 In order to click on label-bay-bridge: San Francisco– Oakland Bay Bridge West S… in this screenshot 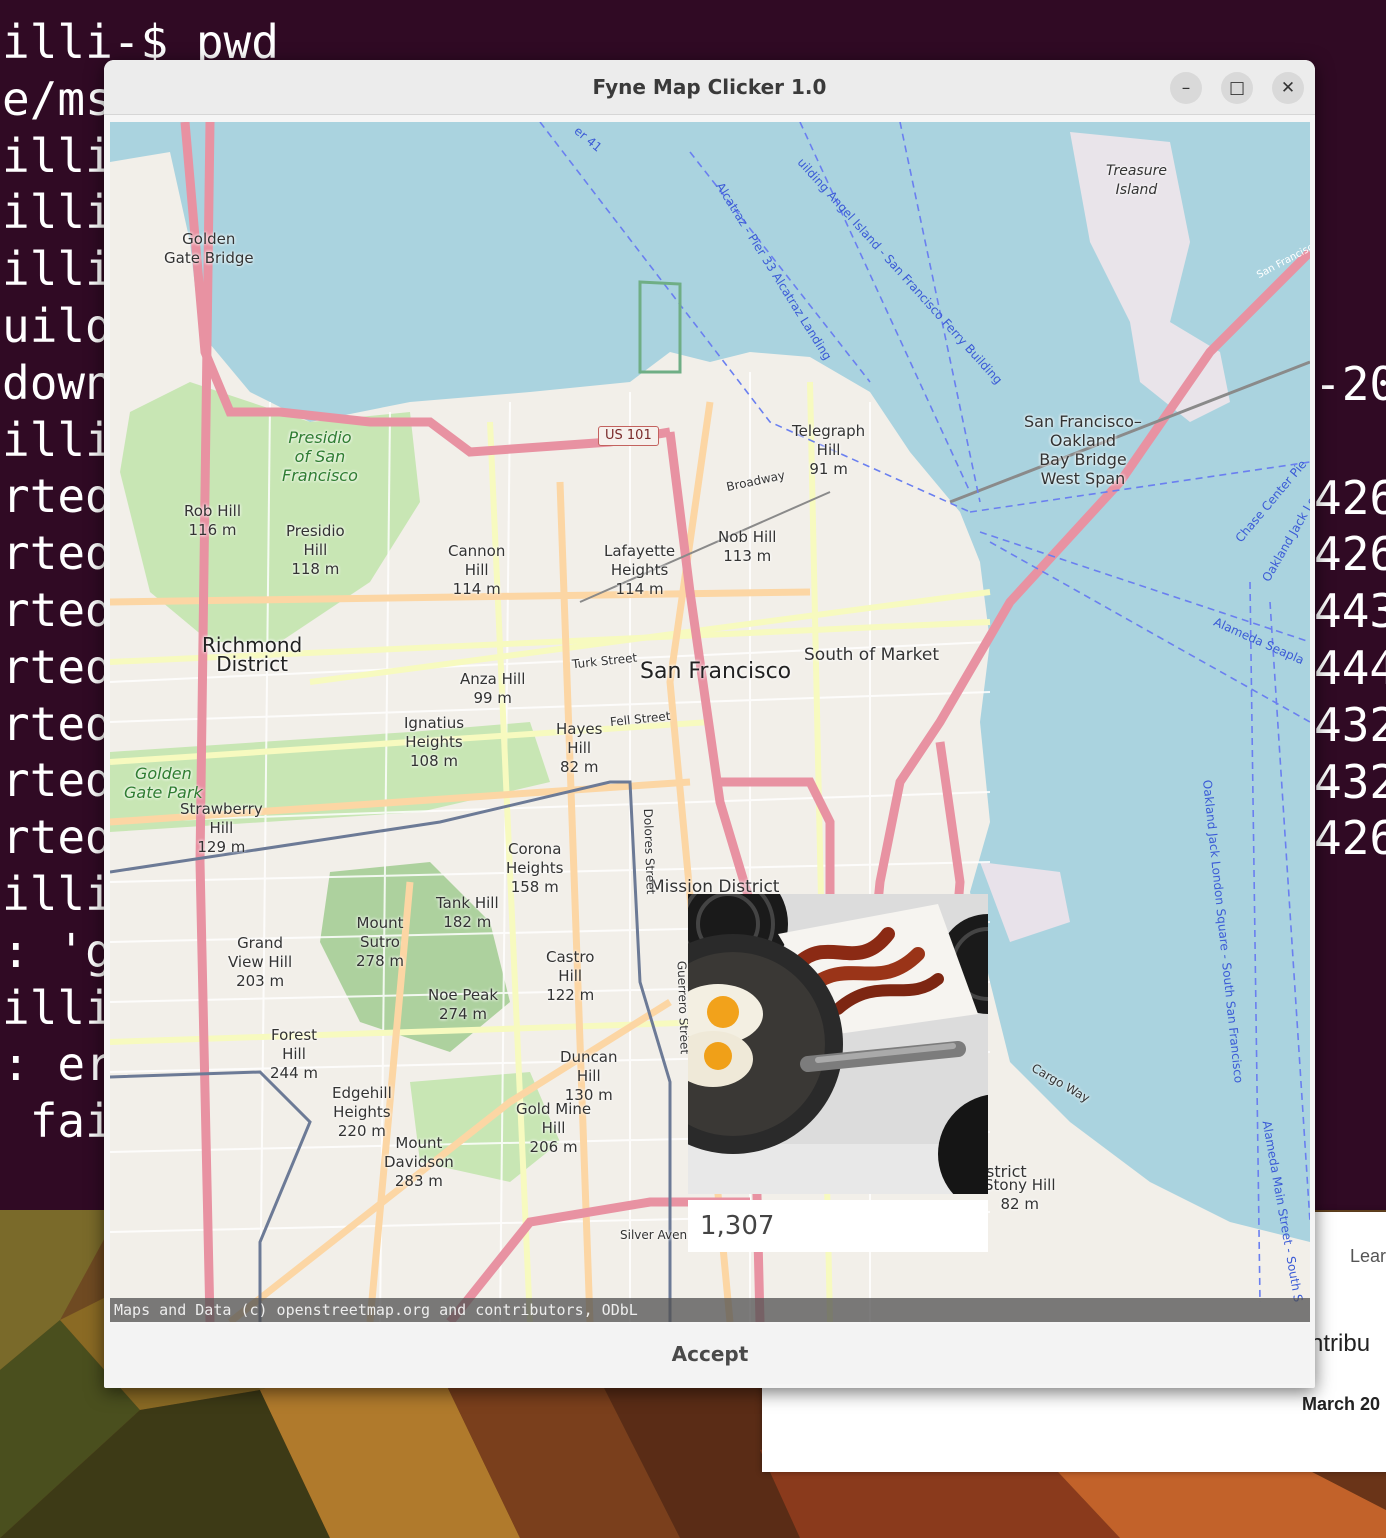, I will do `click(1083, 450)`.